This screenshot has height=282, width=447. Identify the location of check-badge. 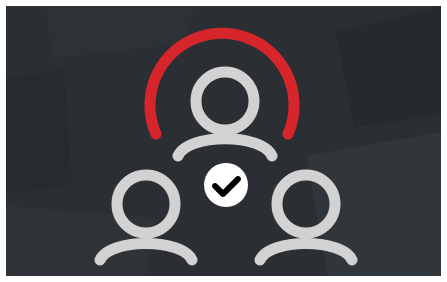
(226, 185).